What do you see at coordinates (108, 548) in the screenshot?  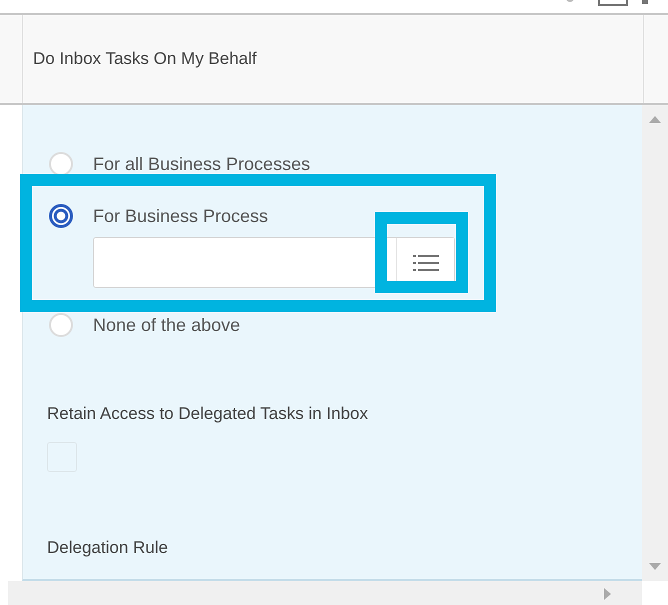 I see `field-label: Delegation Rule` at bounding box center [108, 548].